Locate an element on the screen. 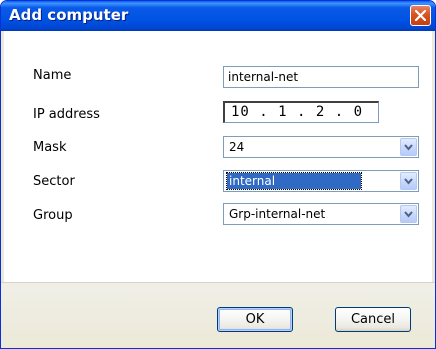 Image resolution: width=436 pixels, height=349 pixels. close-icon is located at coordinates (420, 15).